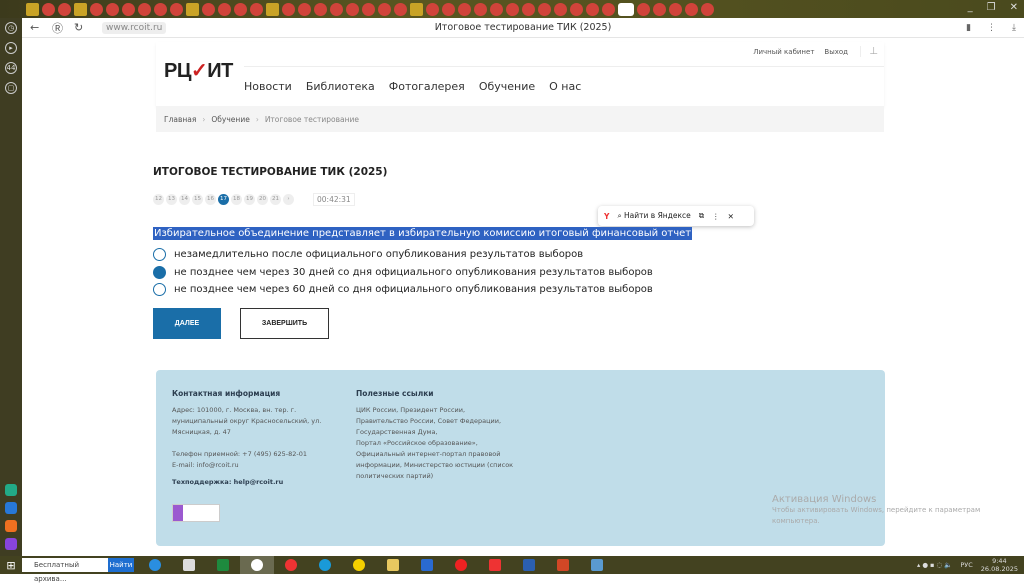  I want to click on taskbar-search-button: Найти, so click(121, 565).